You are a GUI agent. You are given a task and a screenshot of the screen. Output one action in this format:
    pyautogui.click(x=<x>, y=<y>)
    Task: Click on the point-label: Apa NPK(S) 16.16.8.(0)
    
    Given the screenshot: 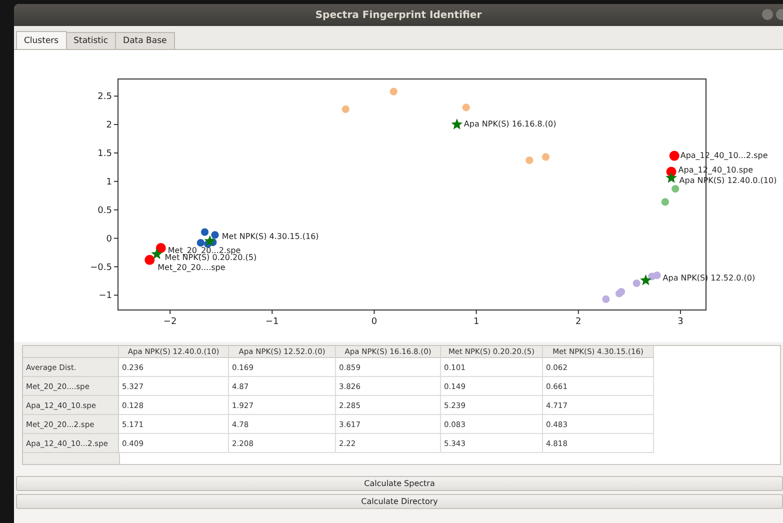 What is the action you would take?
    pyautogui.click(x=510, y=124)
    